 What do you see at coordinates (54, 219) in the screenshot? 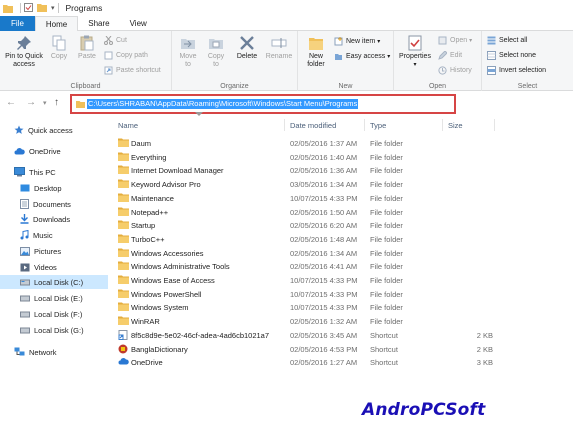
I see `sidebar-item-downloads: Downloads` at bounding box center [54, 219].